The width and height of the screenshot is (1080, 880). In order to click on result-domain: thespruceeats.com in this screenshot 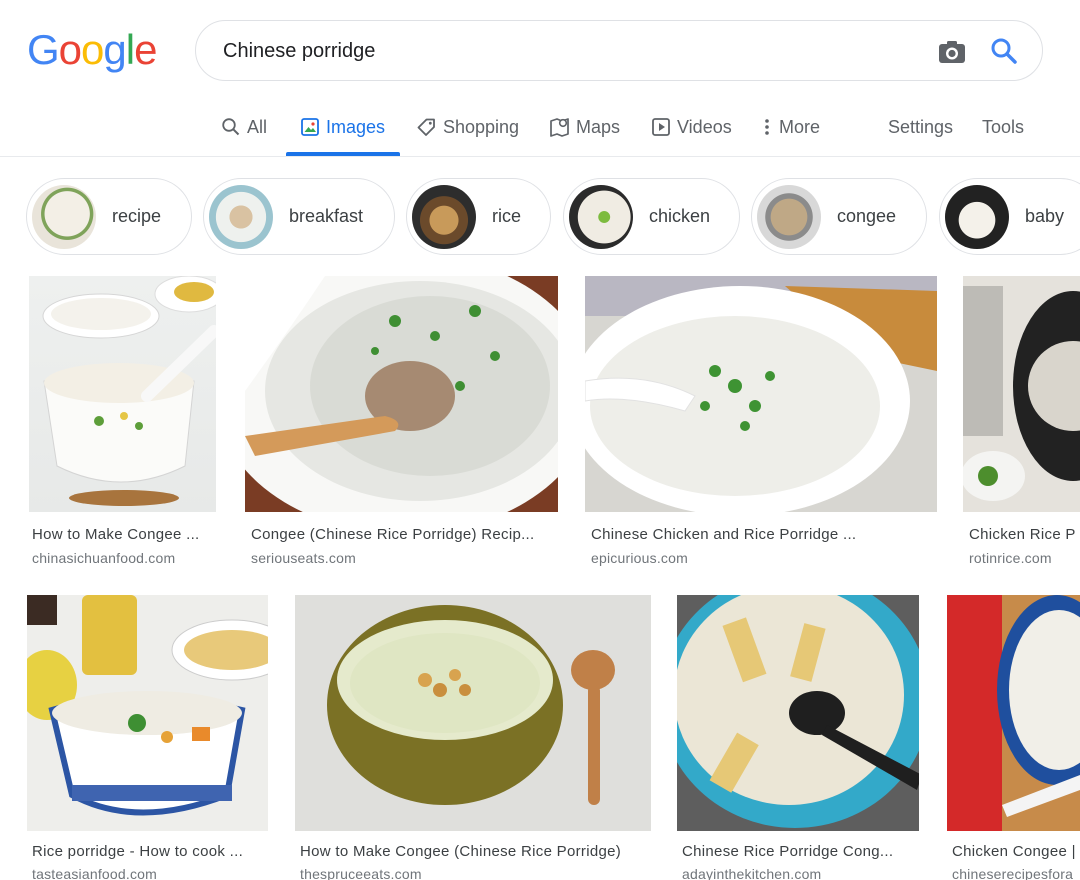, I will do `click(361, 873)`.